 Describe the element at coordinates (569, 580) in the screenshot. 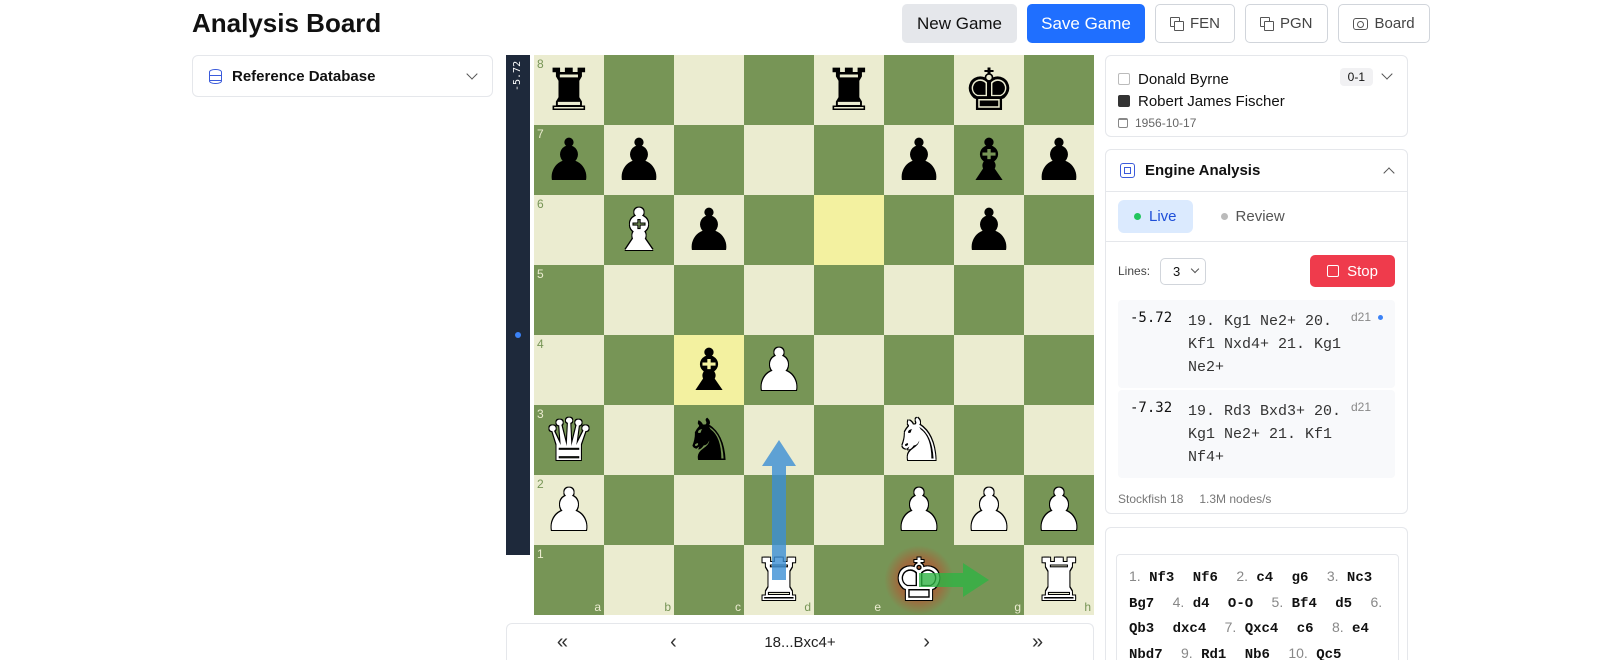

I see `square-a1: 1a` at that location.